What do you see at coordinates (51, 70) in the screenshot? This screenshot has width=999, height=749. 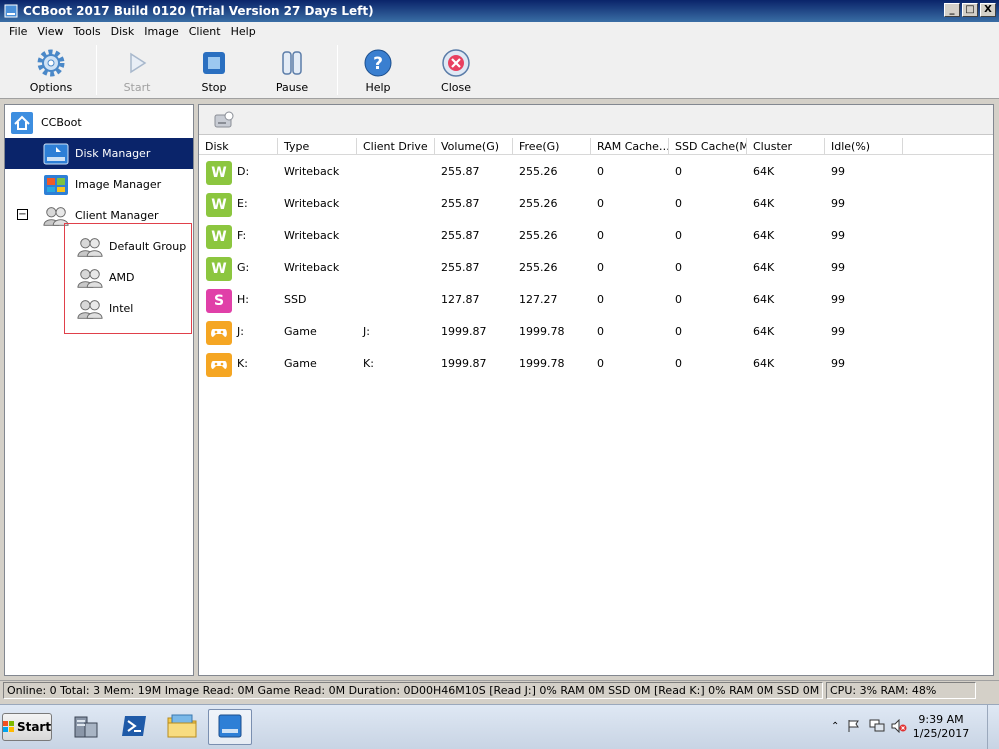 I see `options-button: Options` at bounding box center [51, 70].